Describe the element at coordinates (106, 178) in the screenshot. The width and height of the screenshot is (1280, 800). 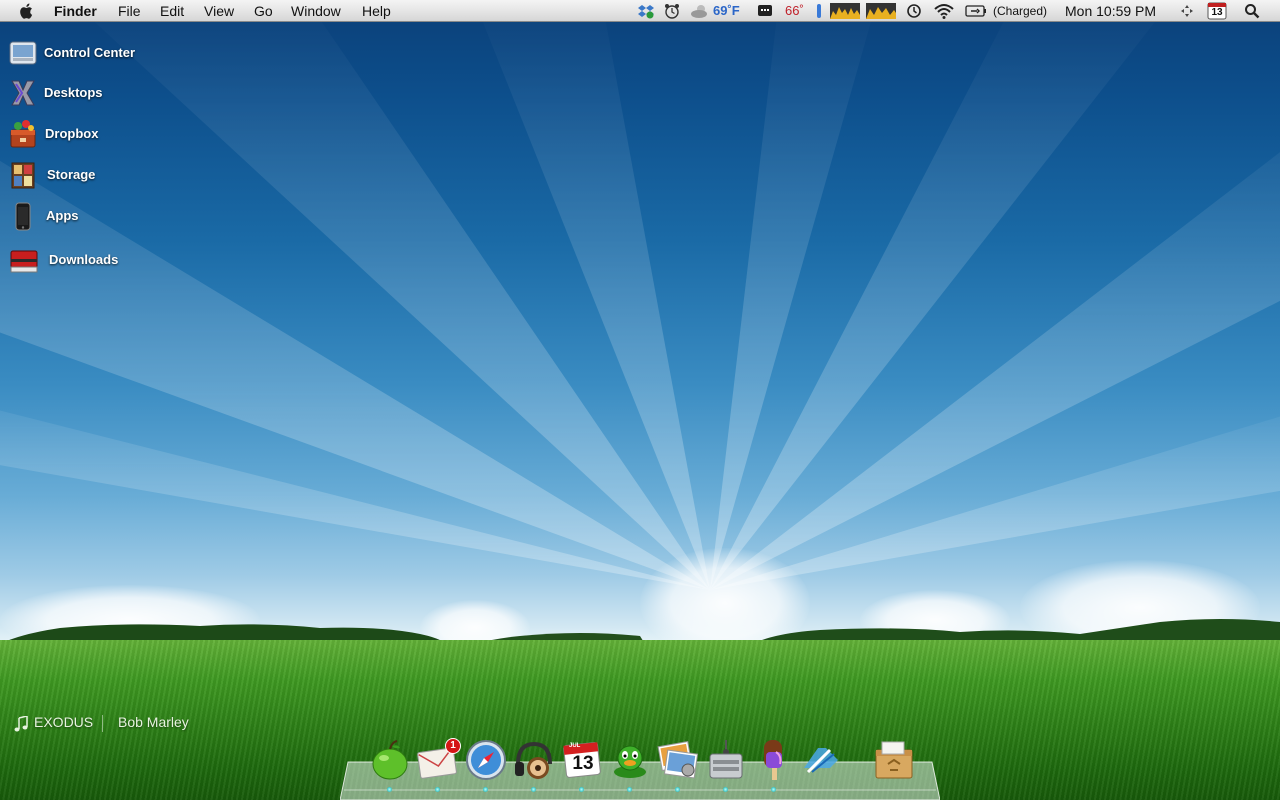
I see `desktop-item-storage: Storage` at that location.